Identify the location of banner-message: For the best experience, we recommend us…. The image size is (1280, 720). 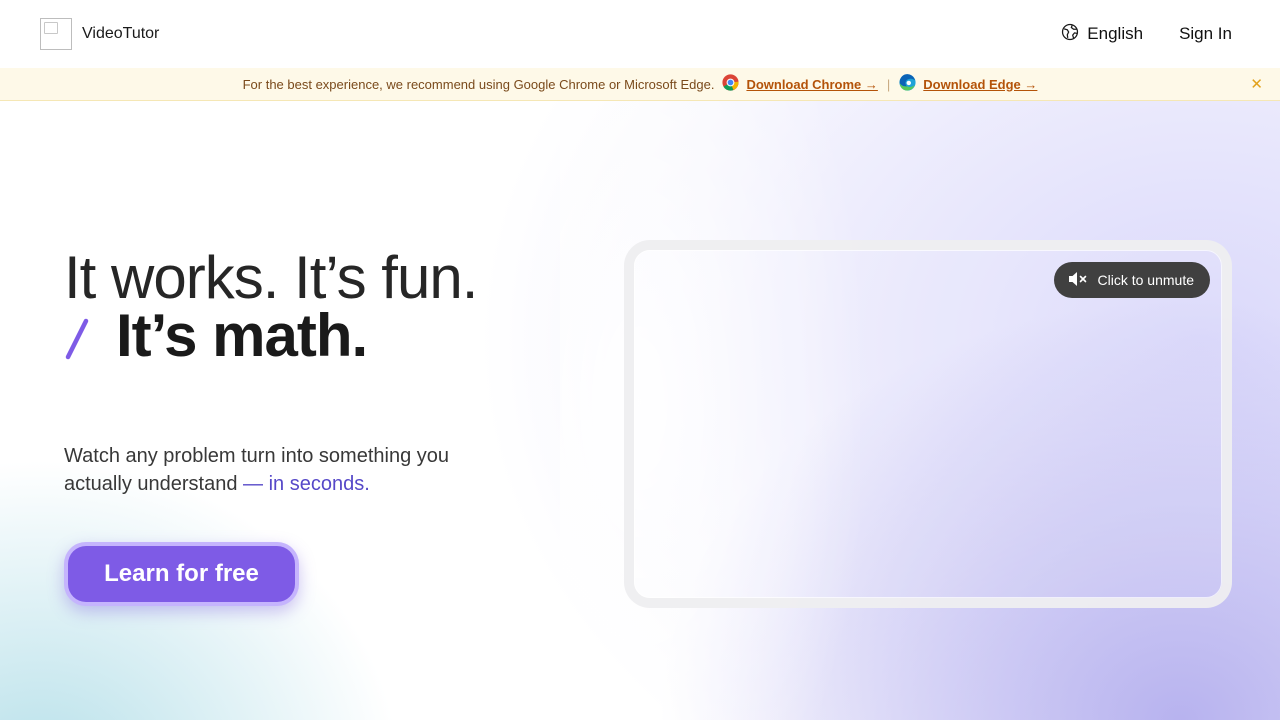
(478, 84).